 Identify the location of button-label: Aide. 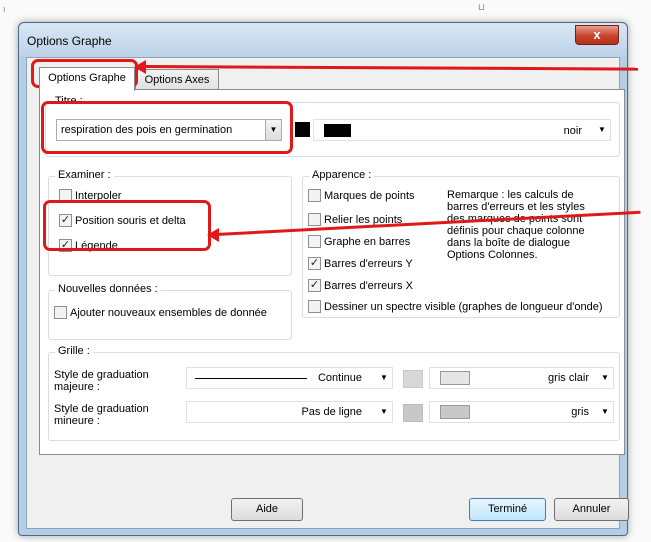
(267, 509).